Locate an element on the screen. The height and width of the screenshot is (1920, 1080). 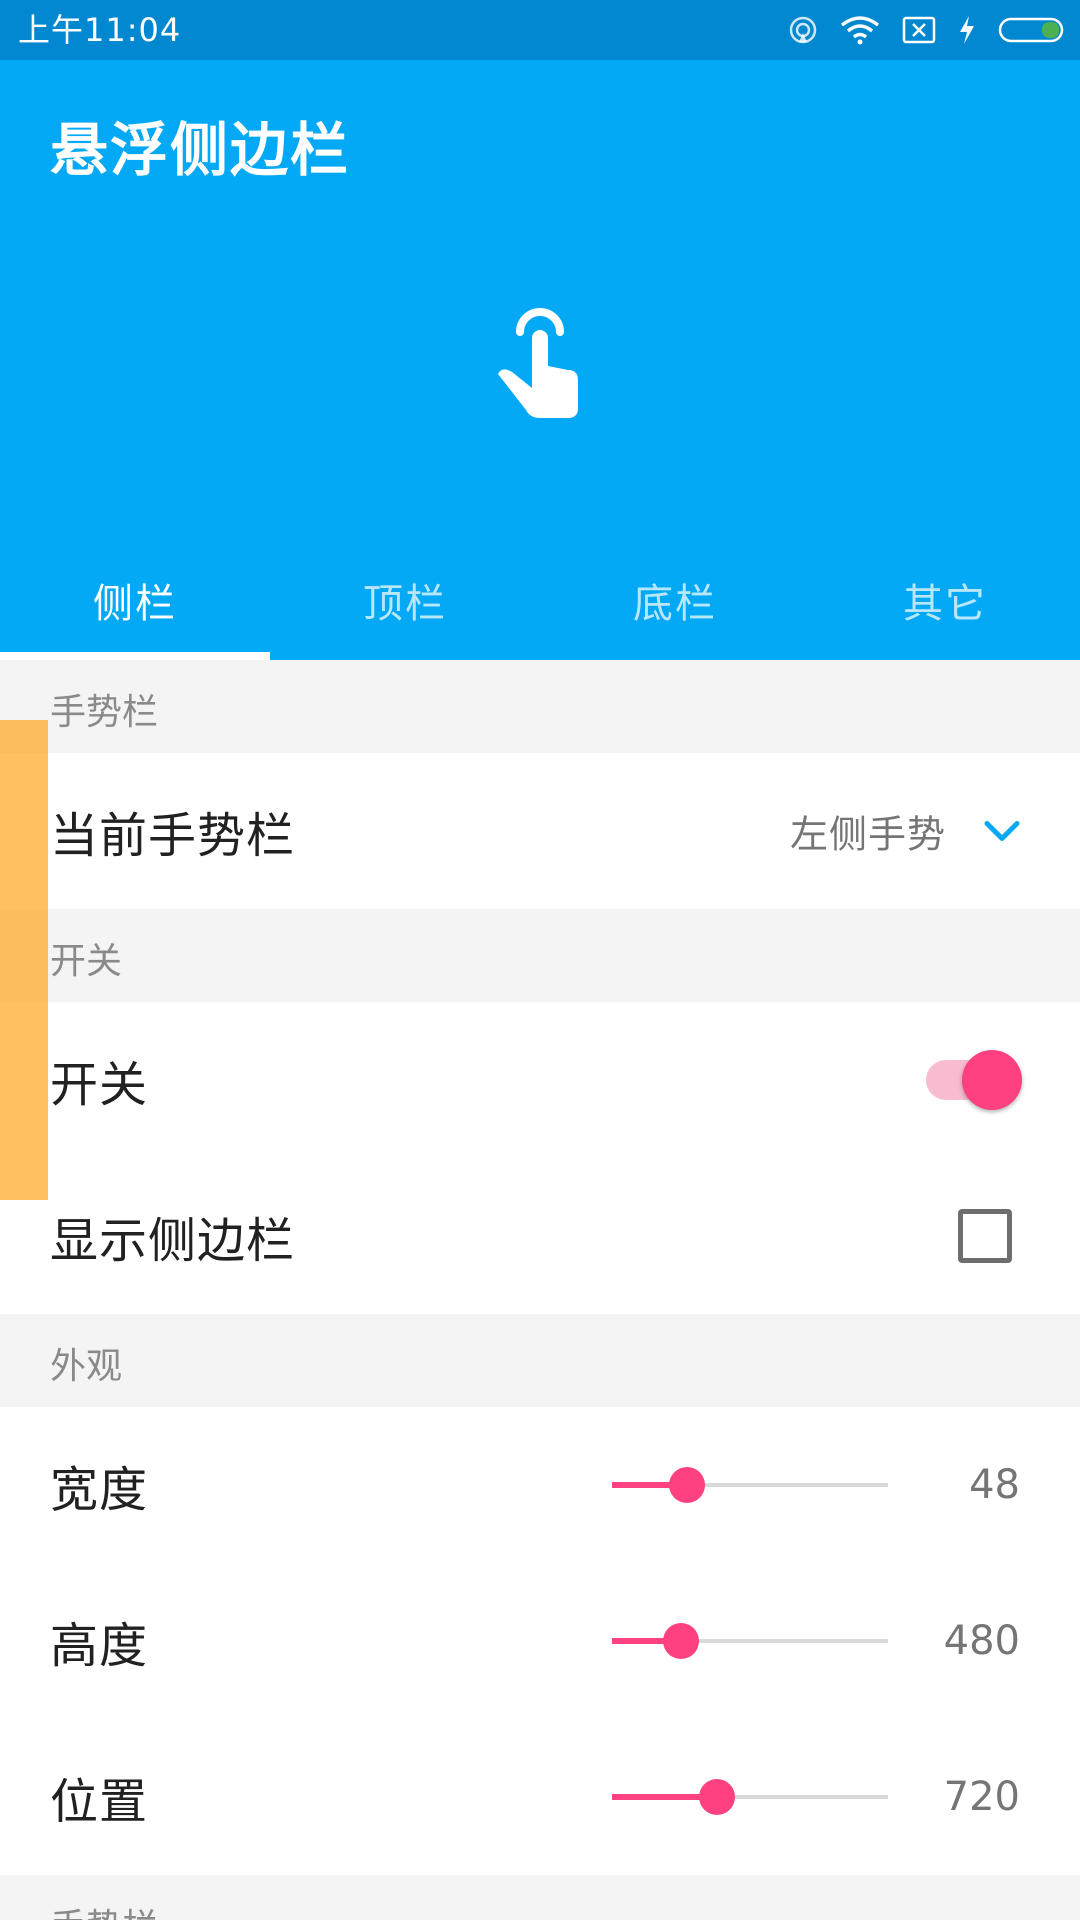
position-slider is located at coordinates (750, 1797).